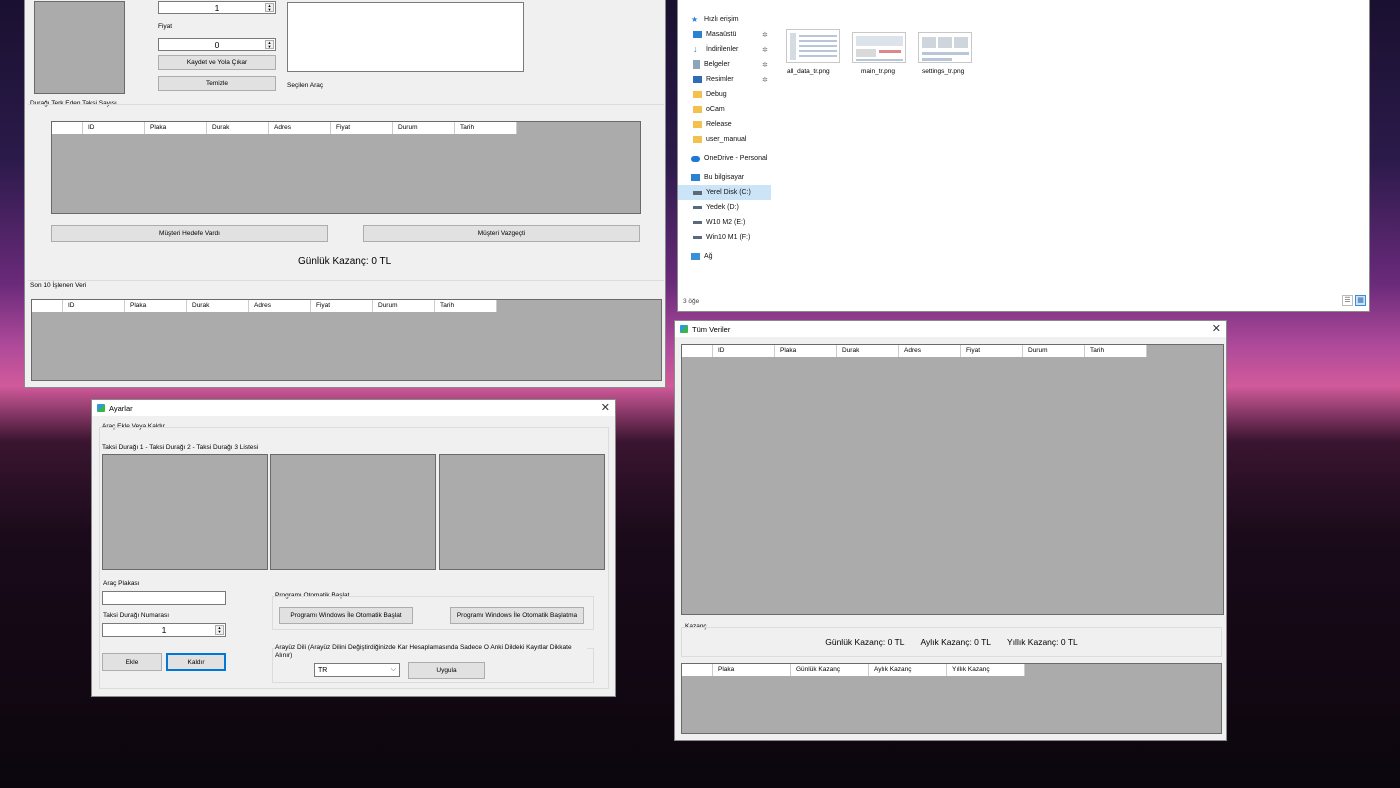  What do you see at coordinates (950, 329) in the screenshot?
I see `all-data-titlebar: Tüm Veriler ✕` at bounding box center [950, 329].